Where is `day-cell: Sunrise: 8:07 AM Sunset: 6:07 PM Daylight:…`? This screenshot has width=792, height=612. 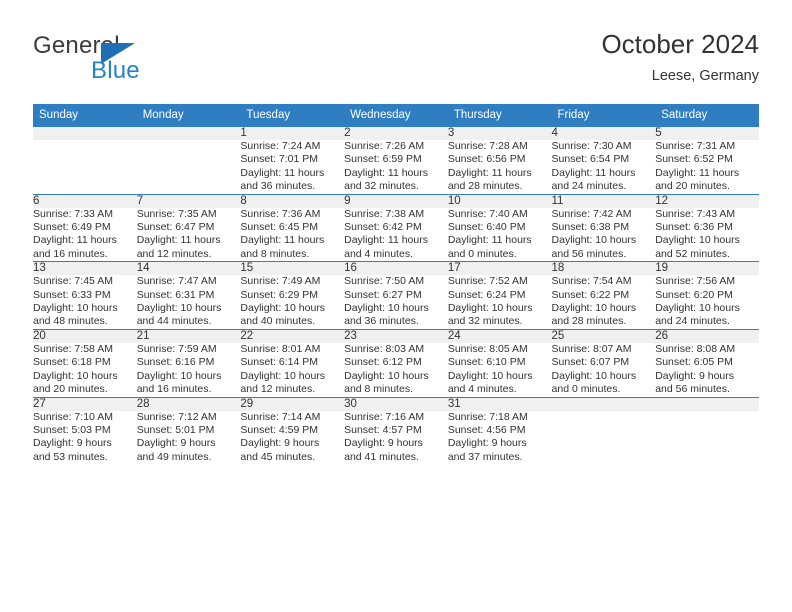
day-cell: Sunrise: 8:07 AM Sunset: 6:07 PM Daylight:… is located at coordinates (604, 370).